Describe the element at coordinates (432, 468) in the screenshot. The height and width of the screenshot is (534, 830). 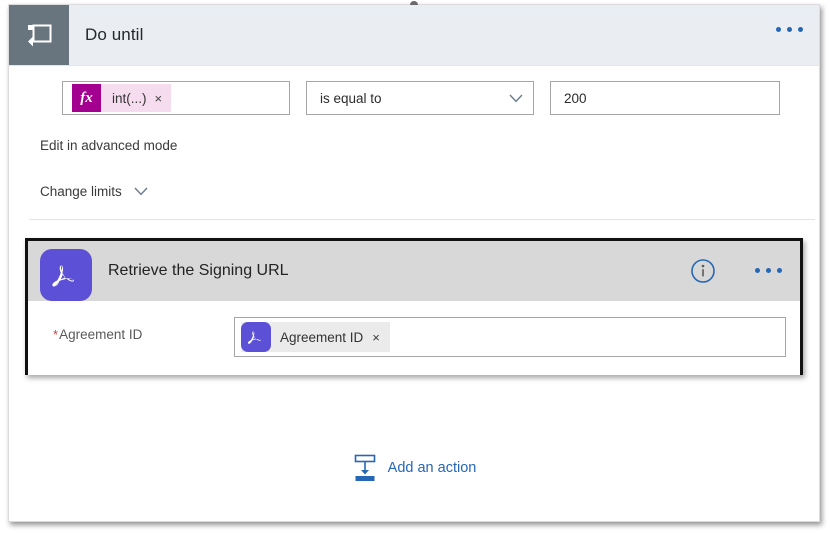
I see `add-an-action-label: Add an action` at that location.